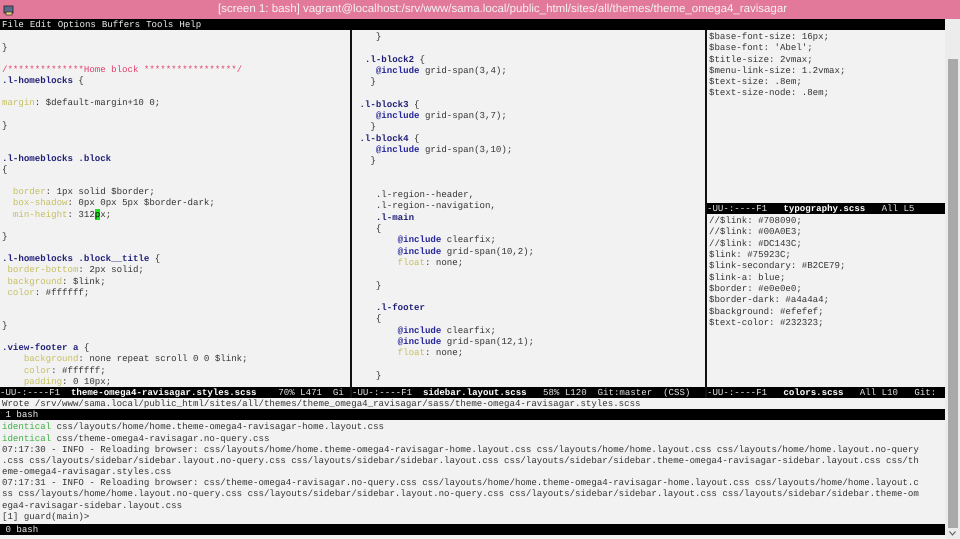  I want to click on code-line: $title-size: 2vmax;, so click(761, 59).